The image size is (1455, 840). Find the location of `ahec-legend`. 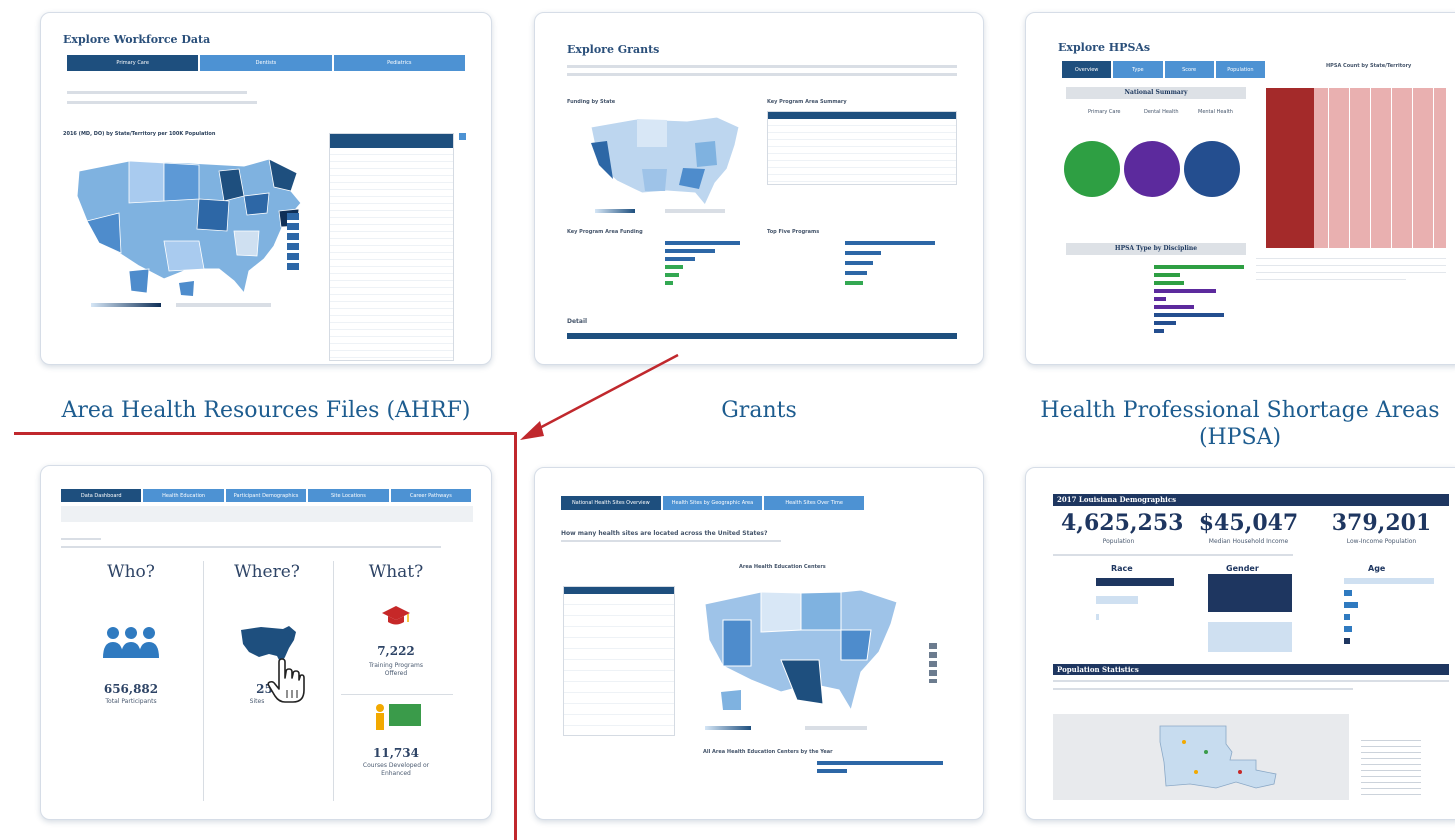

ahec-legend is located at coordinates (728, 728).